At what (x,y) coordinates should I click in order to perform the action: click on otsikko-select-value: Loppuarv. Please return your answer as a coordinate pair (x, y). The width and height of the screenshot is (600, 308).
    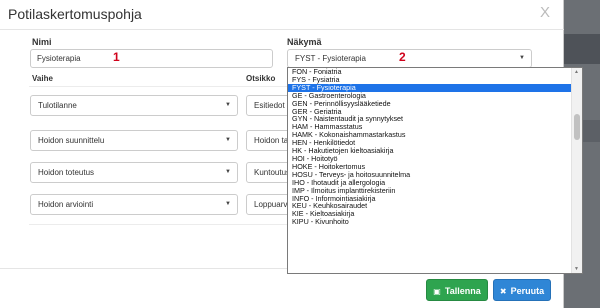
    Looking at the image, I should click on (271, 204).